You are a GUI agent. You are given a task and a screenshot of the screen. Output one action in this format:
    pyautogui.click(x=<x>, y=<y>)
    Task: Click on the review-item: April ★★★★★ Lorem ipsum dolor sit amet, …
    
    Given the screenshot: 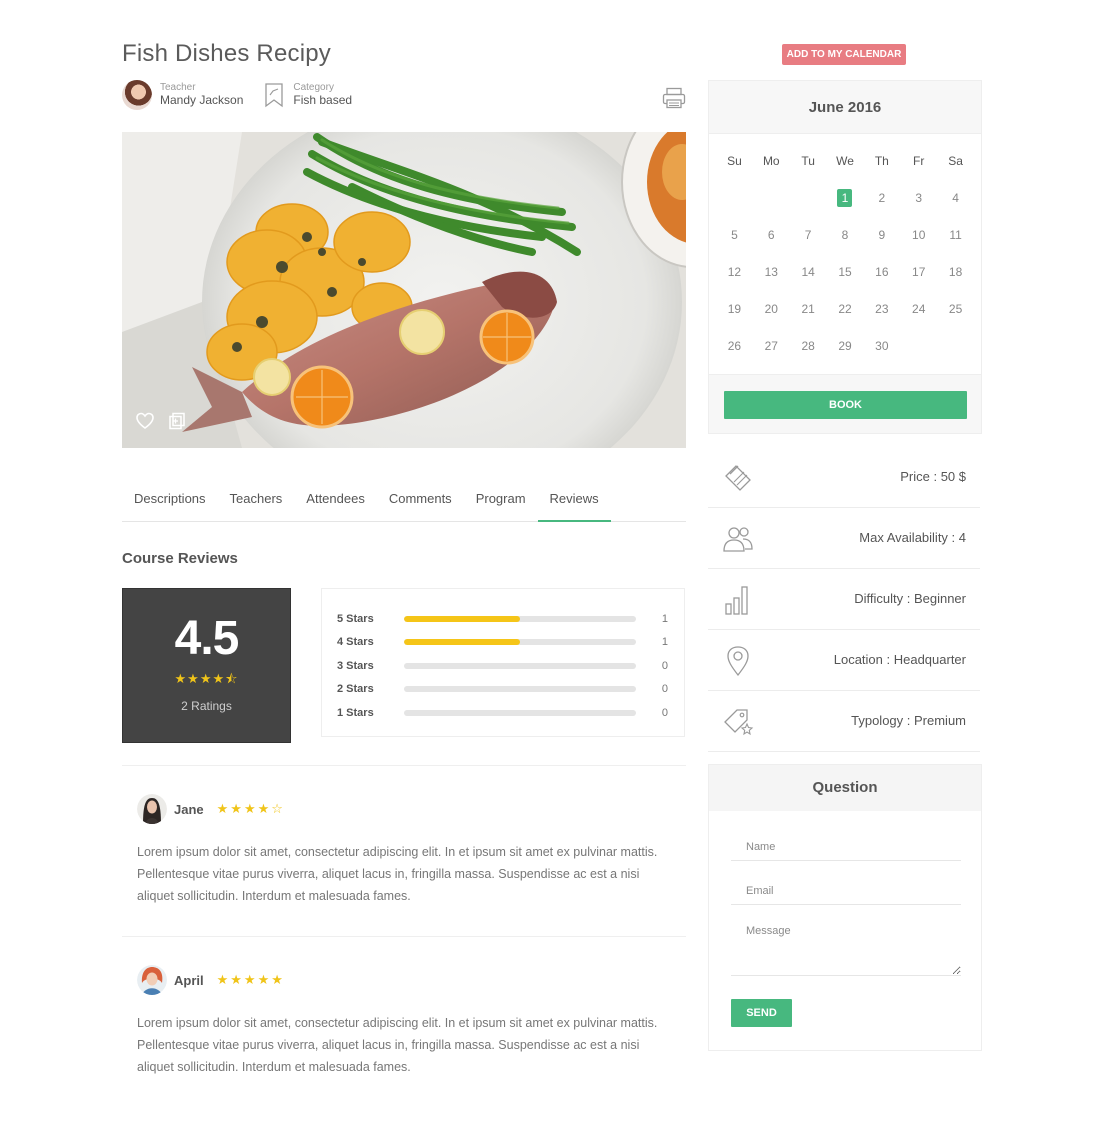 What is the action you would take?
    pyautogui.click(x=407, y=1021)
    